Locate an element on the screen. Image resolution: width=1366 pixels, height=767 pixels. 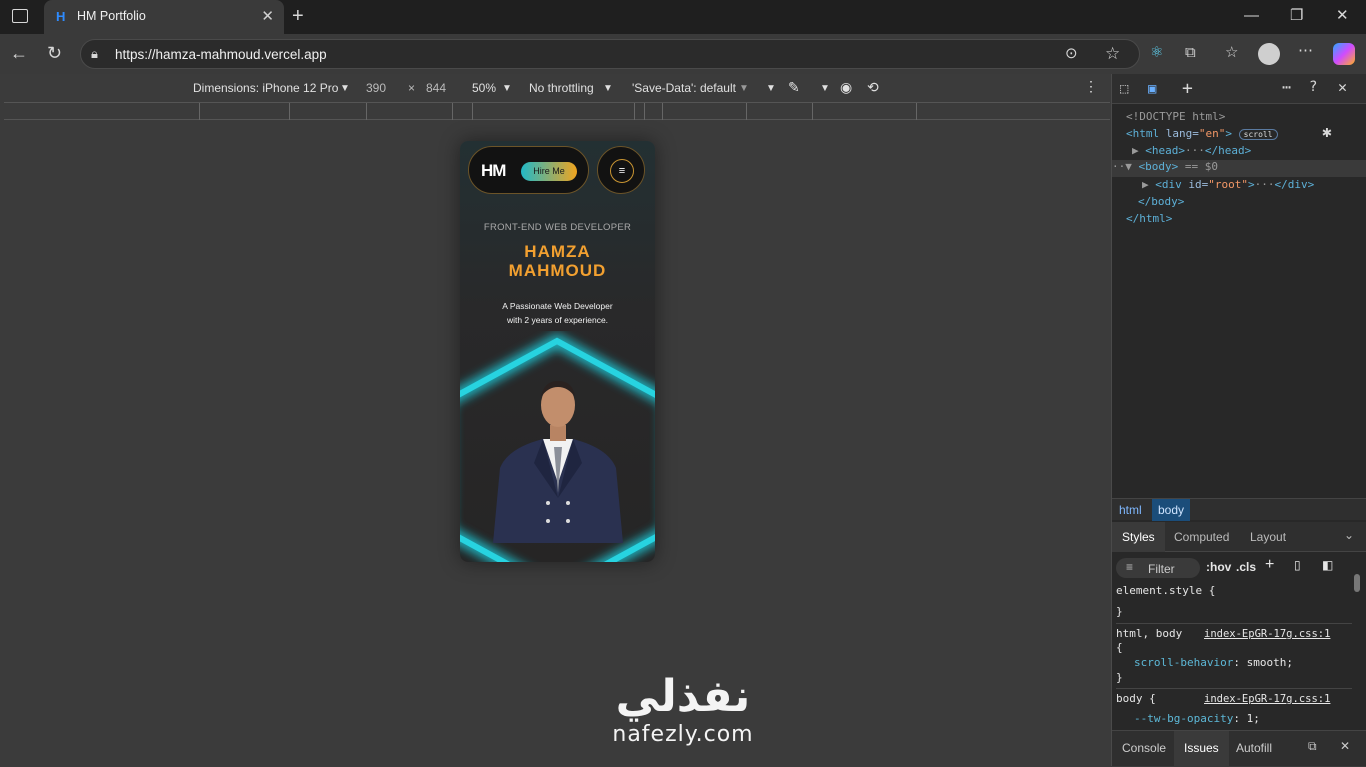
menu-button: ≡ is located at coordinates (621, 170).